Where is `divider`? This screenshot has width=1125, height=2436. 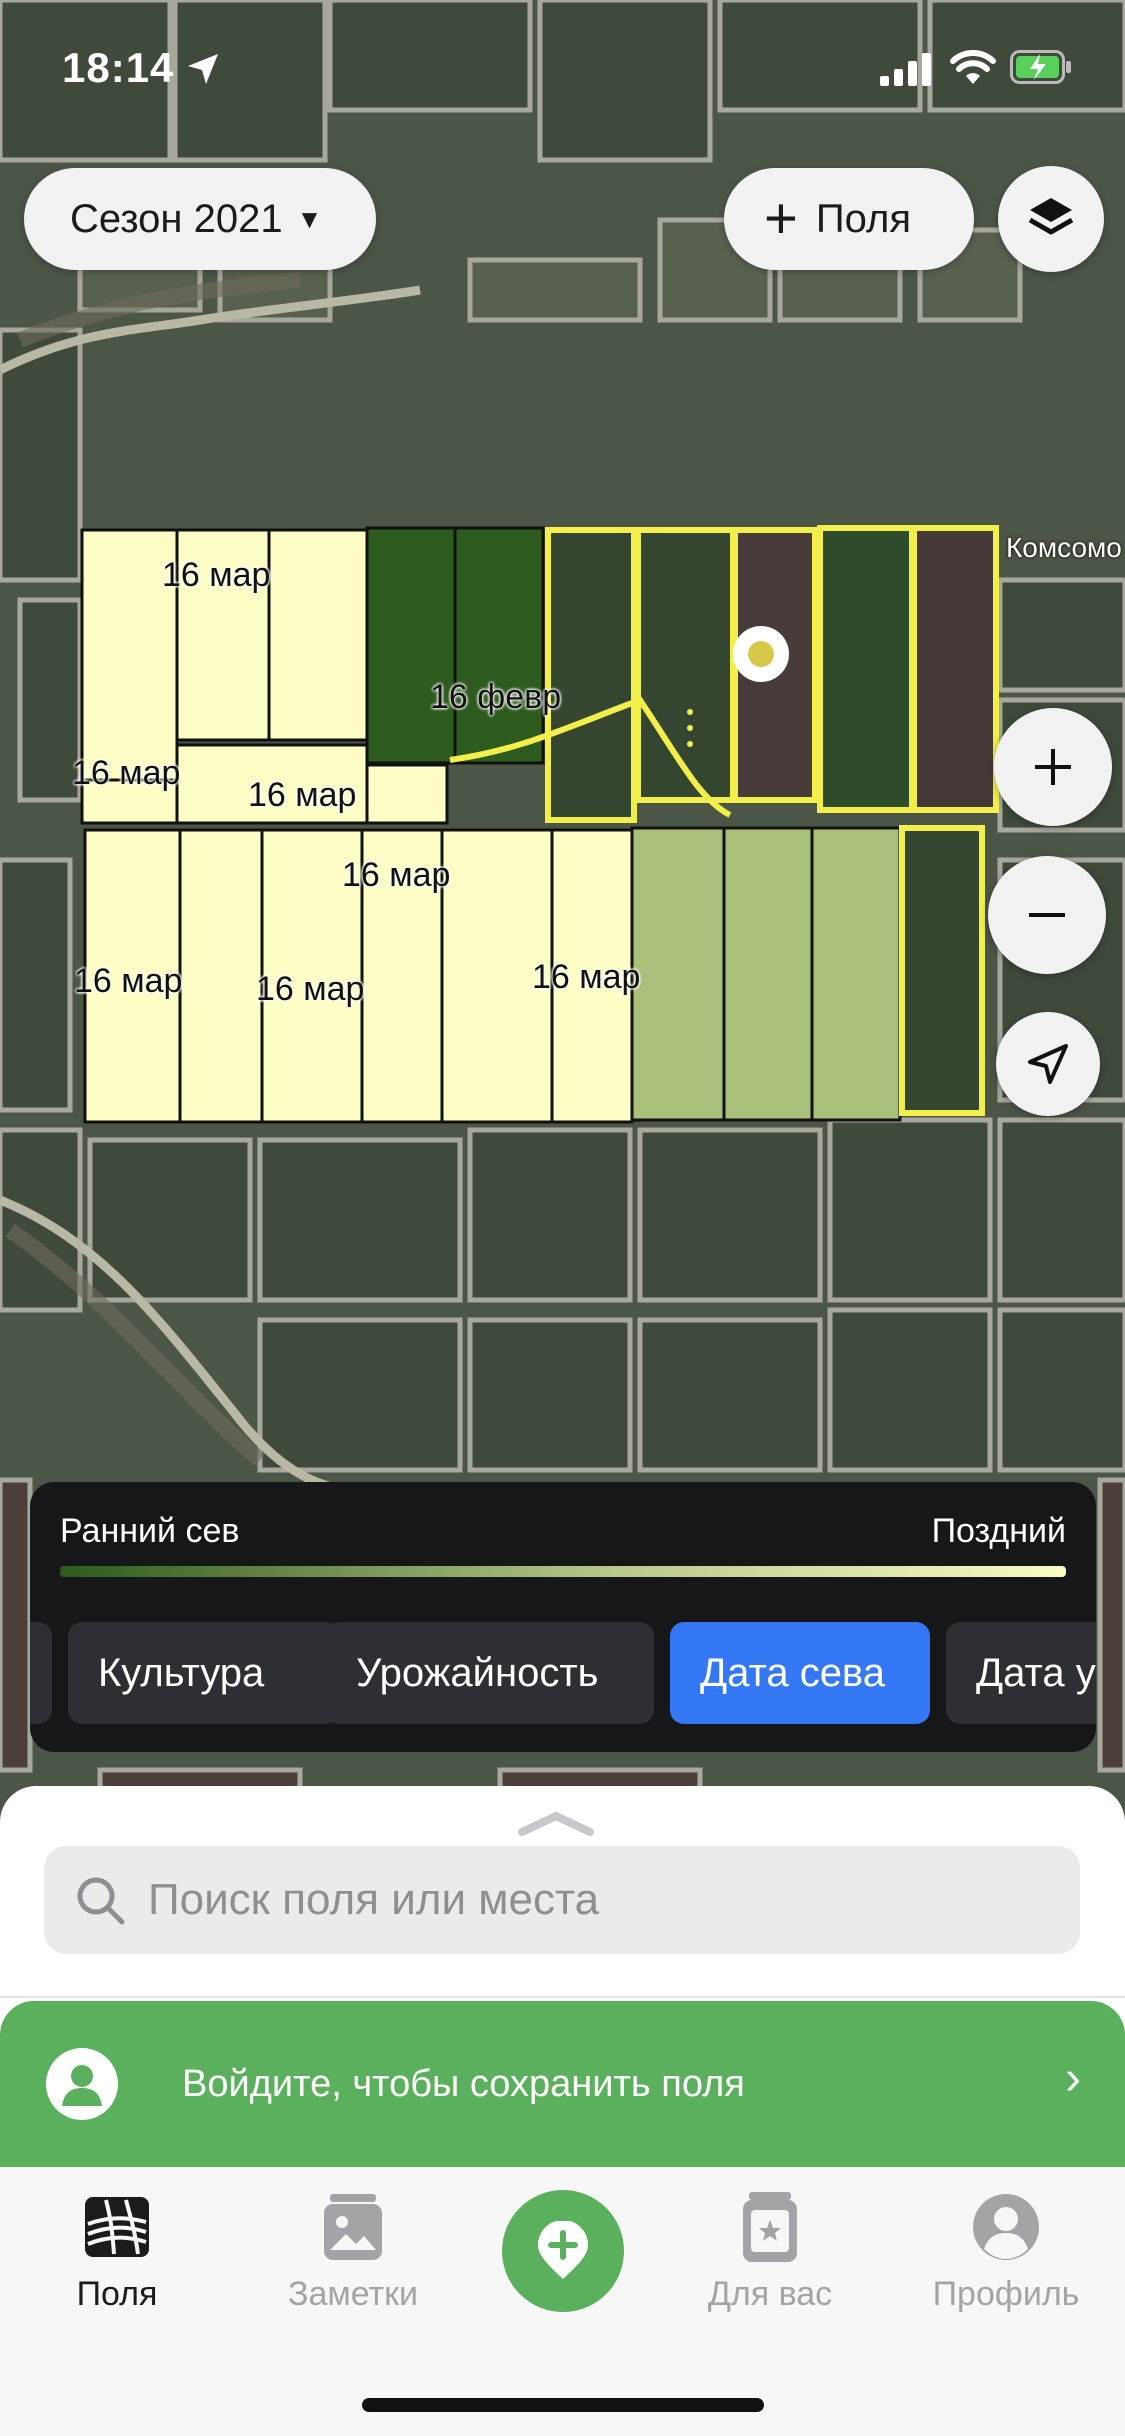 divider is located at coordinates (562, 1997).